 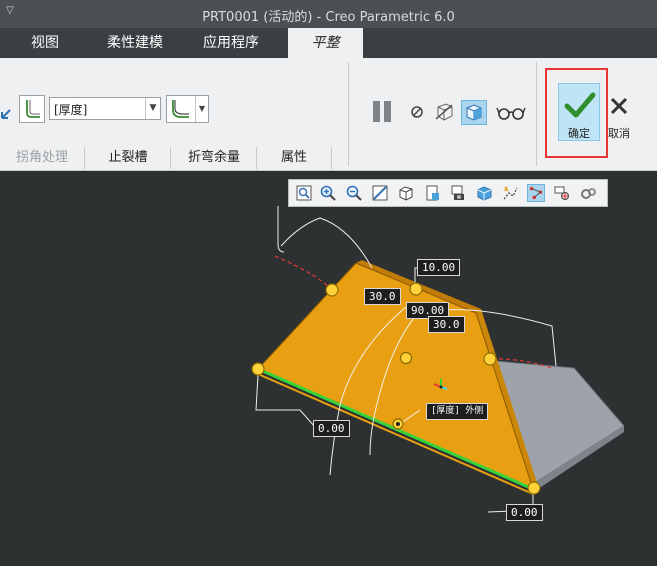 What do you see at coordinates (510, 193) in the screenshot?
I see `datum-display-icon` at bounding box center [510, 193].